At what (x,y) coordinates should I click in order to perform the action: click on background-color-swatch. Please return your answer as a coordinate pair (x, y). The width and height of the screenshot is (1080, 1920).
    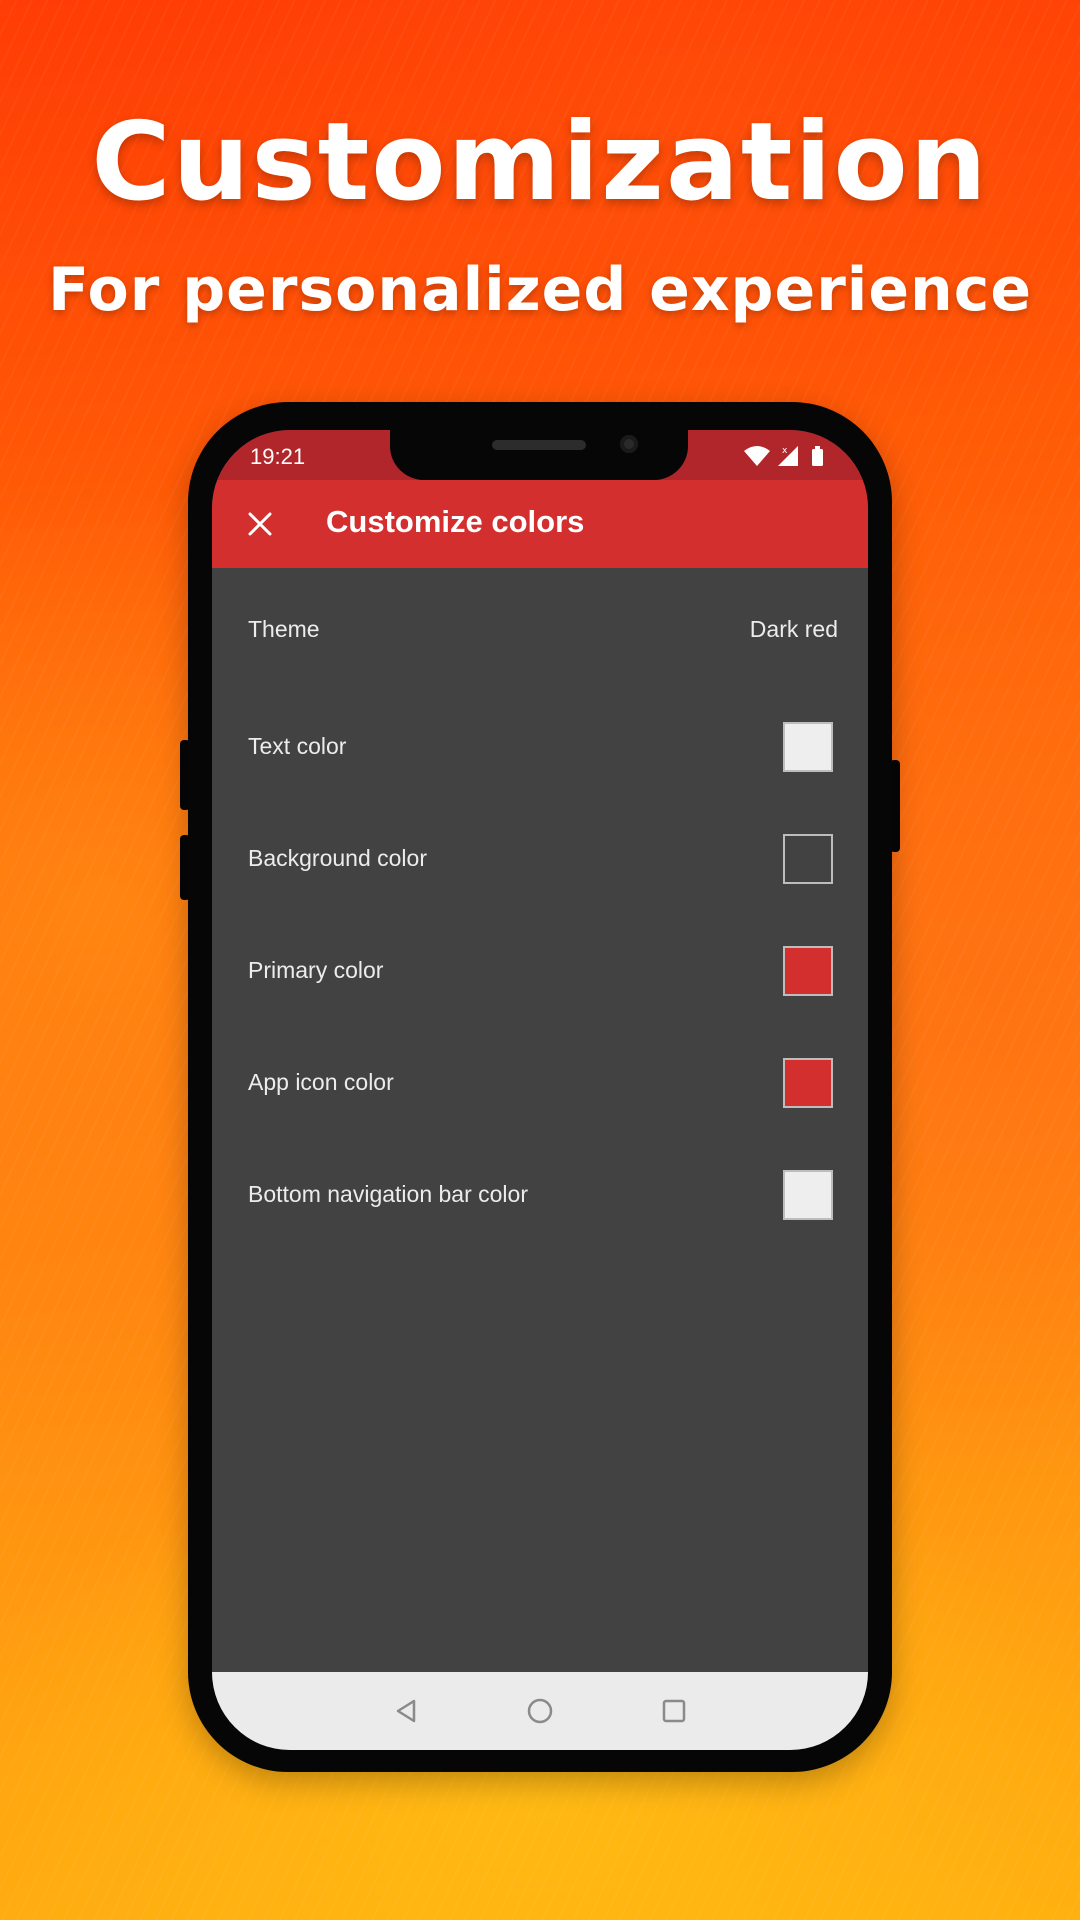
    Looking at the image, I should click on (808, 859).